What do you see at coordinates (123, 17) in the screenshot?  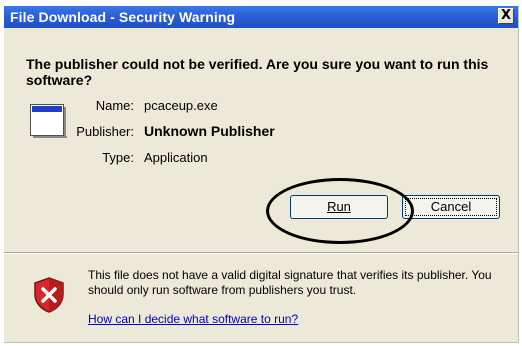 I see `window-title: File Download - Security Warning` at bounding box center [123, 17].